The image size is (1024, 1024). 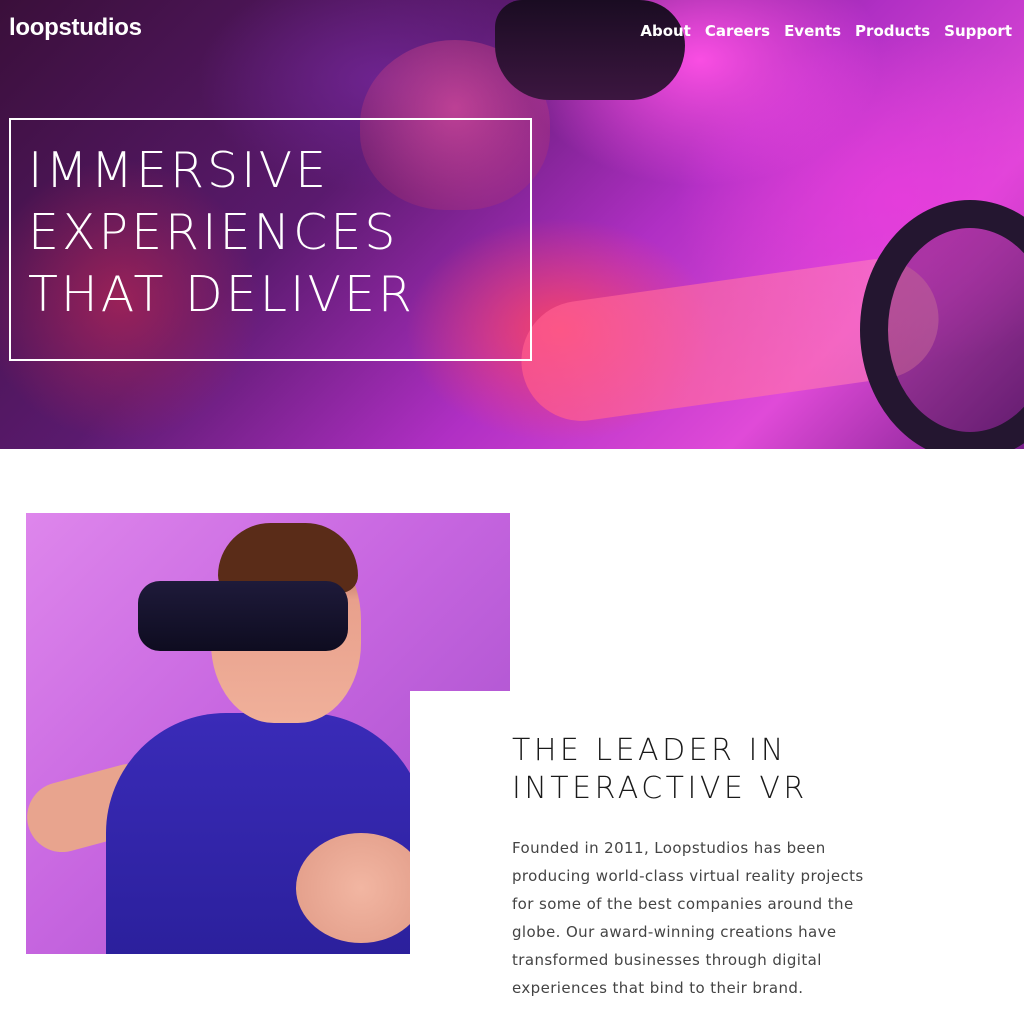 I want to click on nav-link-products: Products, so click(x=892, y=31).